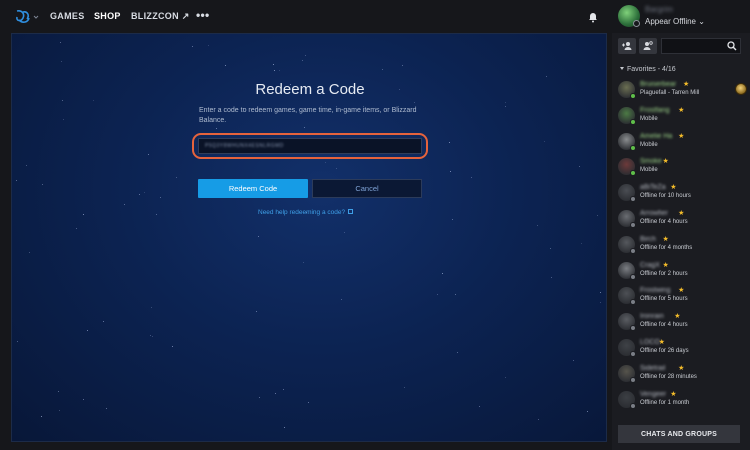 The width and height of the screenshot is (750, 450). Describe the element at coordinates (367, 188) in the screenshot. I see `cancel-button: Cancel` at that location.